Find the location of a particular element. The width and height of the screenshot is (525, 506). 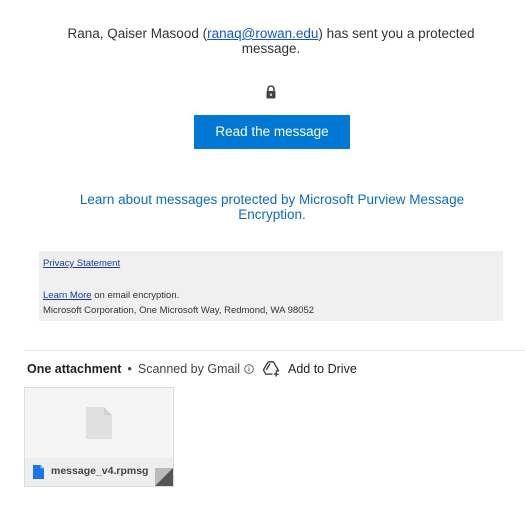

learn-more-line: Learn More on email encryption. is located at coordinates (111, 295).